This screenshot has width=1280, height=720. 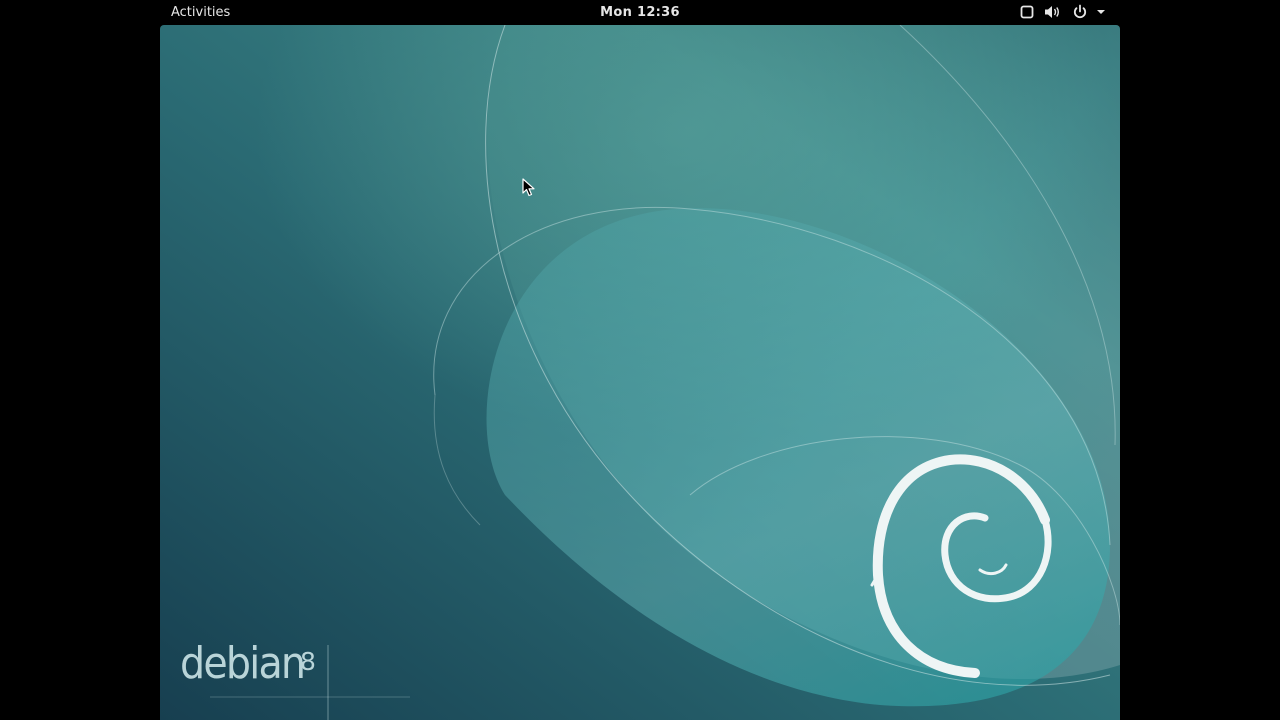 What do you see at coordinates (1064, 12) in the screenshot?
I see `system-status-menu` at bounding box center [1064, 12].